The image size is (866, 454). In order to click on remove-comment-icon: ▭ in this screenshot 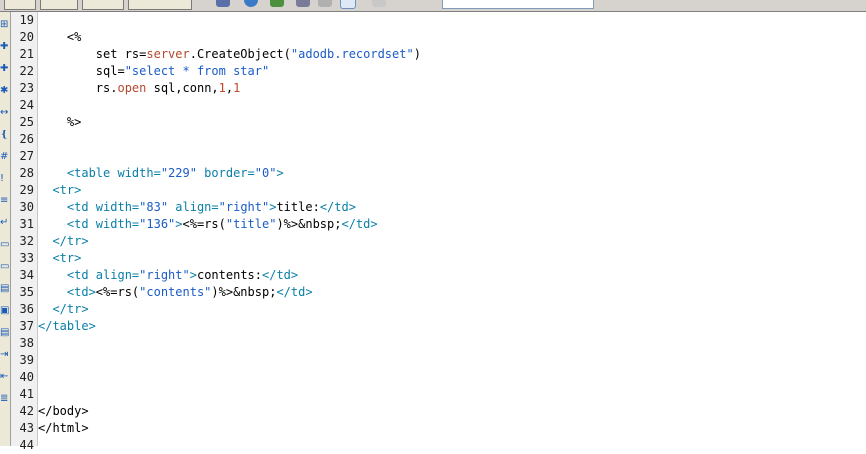, I will do `click(4, 267)`.